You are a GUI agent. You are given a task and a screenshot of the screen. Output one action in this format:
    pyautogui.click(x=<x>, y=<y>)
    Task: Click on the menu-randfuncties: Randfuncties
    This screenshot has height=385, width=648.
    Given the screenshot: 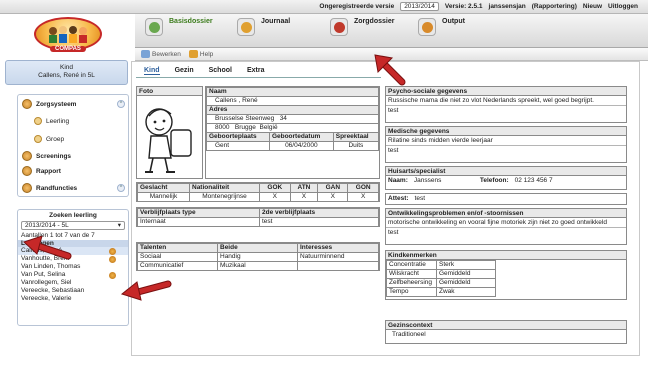 What is the action you would take?
    pyautogui.click(x=49, y=188)
    